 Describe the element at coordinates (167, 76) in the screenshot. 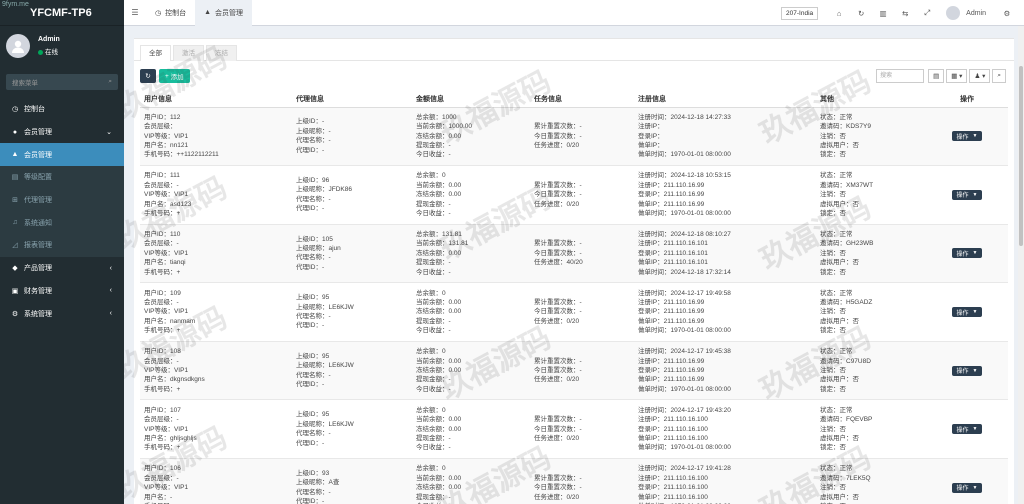

I see `plus-icon: +` at that location.